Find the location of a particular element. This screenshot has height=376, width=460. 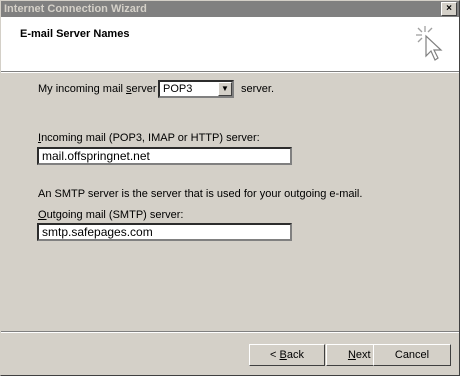

cancel-label: Cancel is located at coordinates (412, 355).